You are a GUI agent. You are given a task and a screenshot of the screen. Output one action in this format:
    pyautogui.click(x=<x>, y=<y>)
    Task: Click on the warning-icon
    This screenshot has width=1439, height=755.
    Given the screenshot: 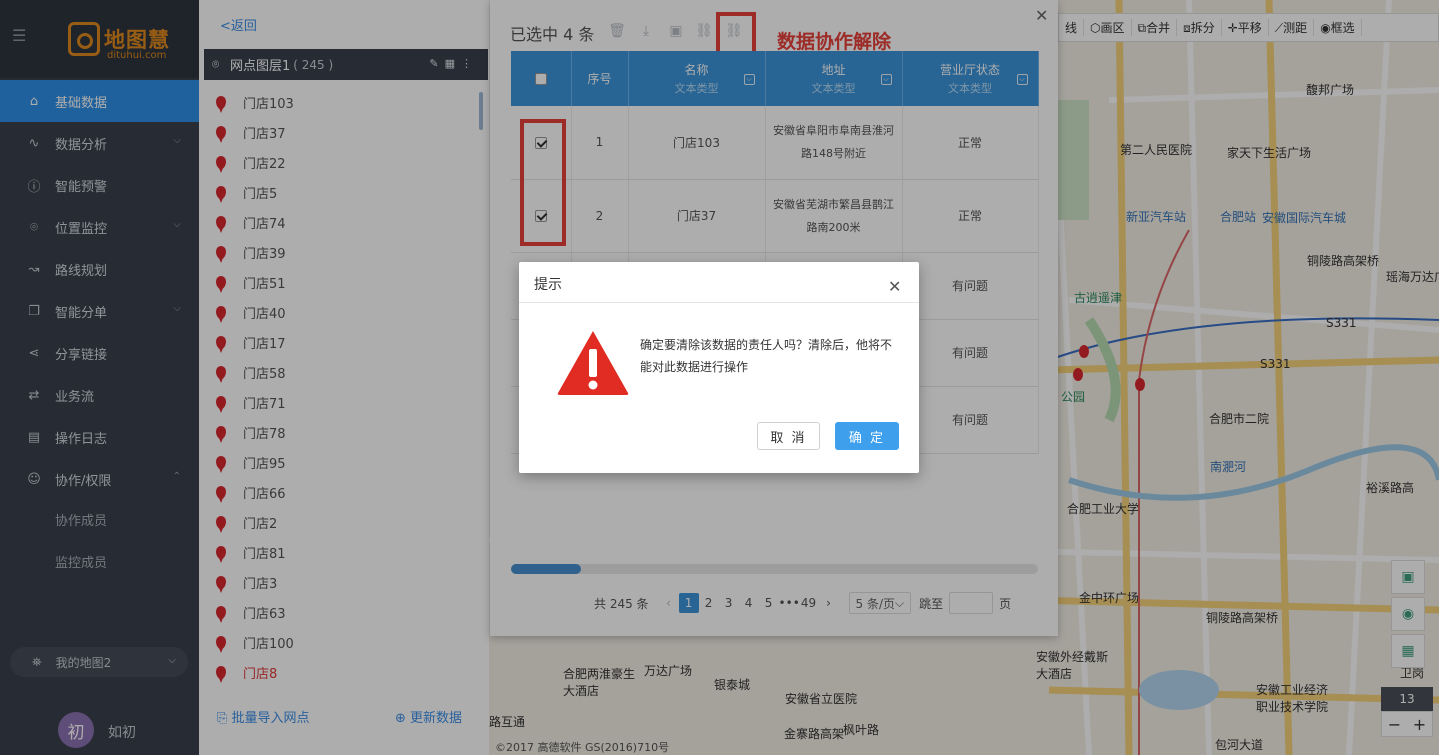 What is the action you would take?
    pyautogui.click(x=593, y=363)
    